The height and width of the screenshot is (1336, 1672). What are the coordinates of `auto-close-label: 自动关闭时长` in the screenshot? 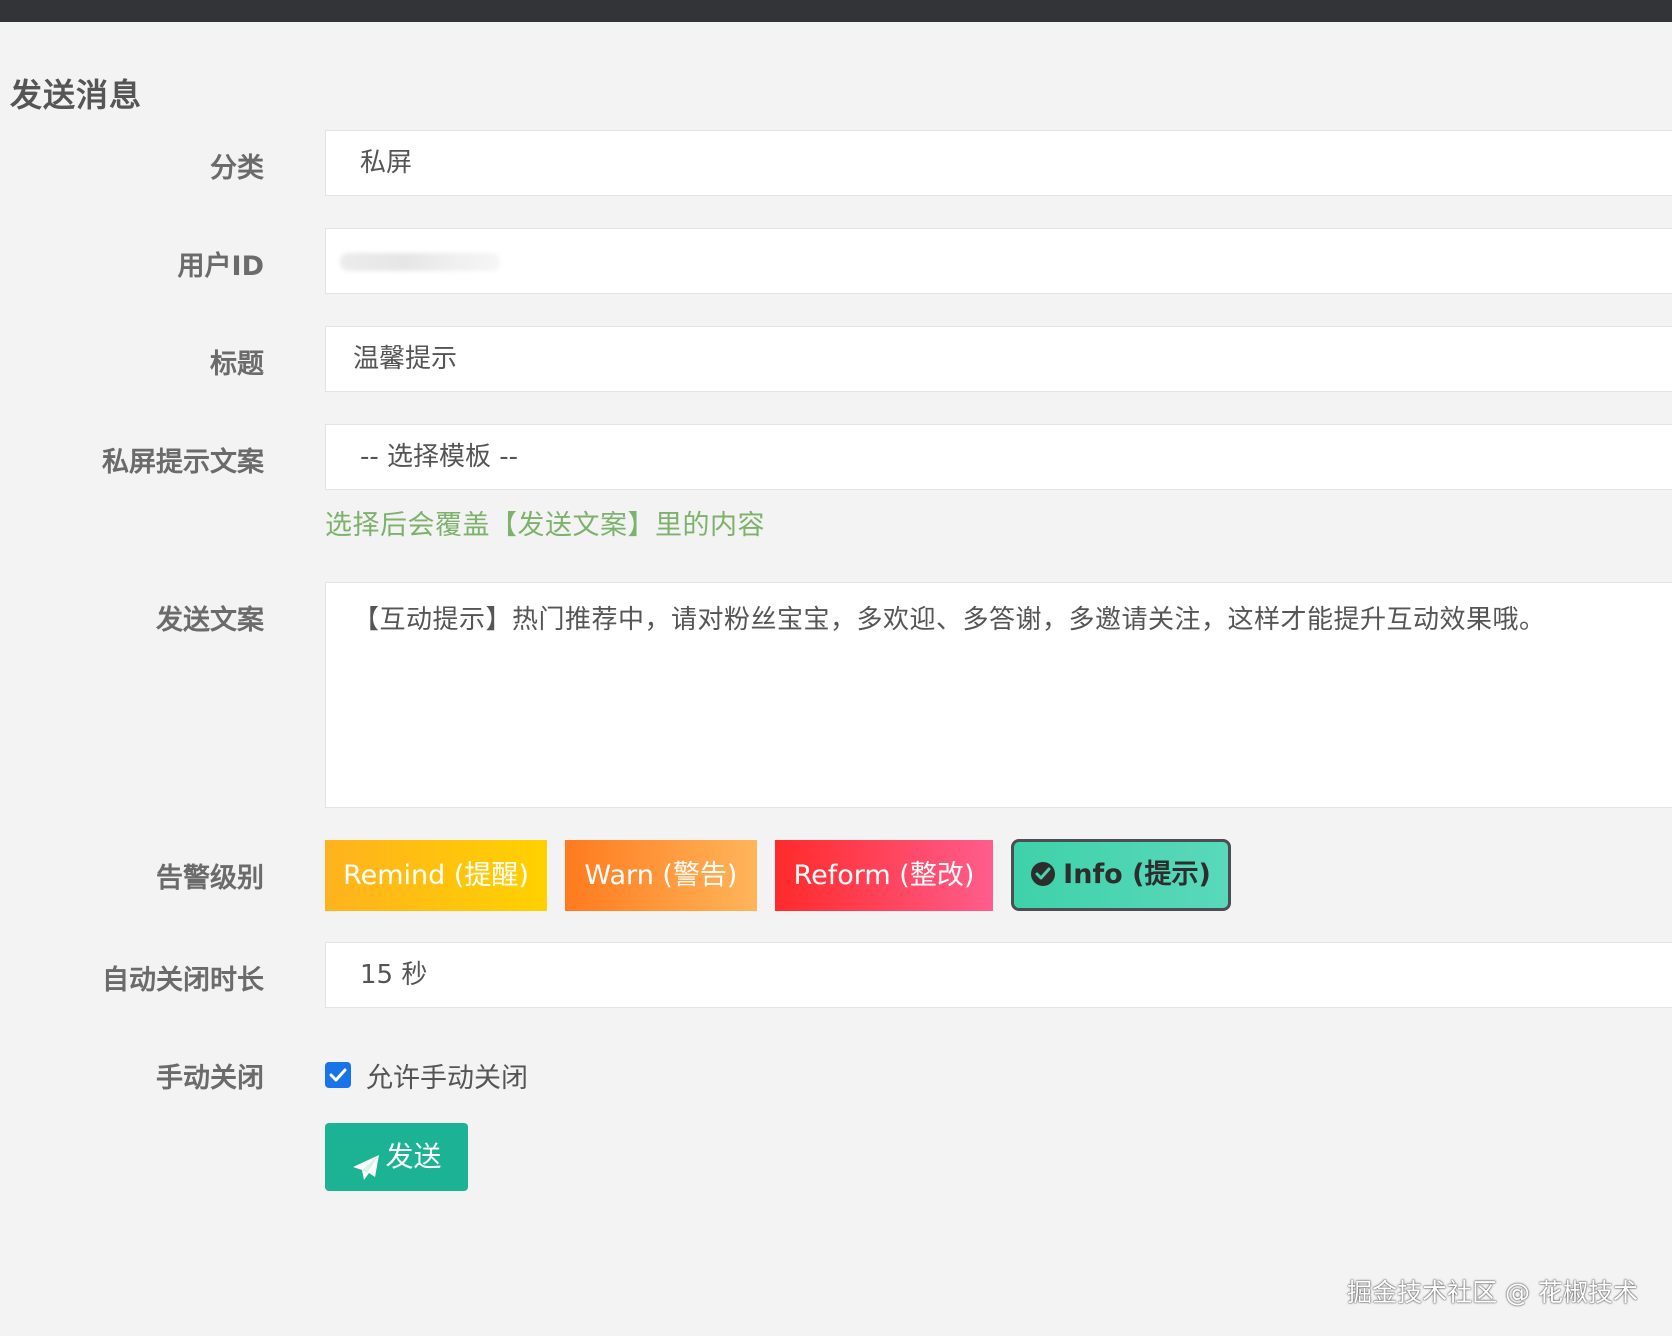 It's located at (183, 980).